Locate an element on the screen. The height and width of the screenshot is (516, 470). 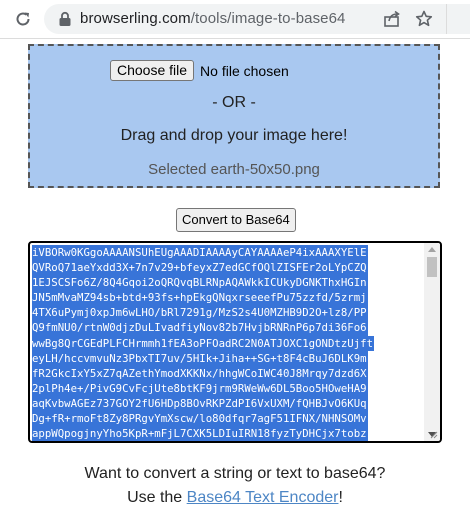
browser-toolbar: browserling.com/tools/image-to-base64 is located at coordinates (235, 19).